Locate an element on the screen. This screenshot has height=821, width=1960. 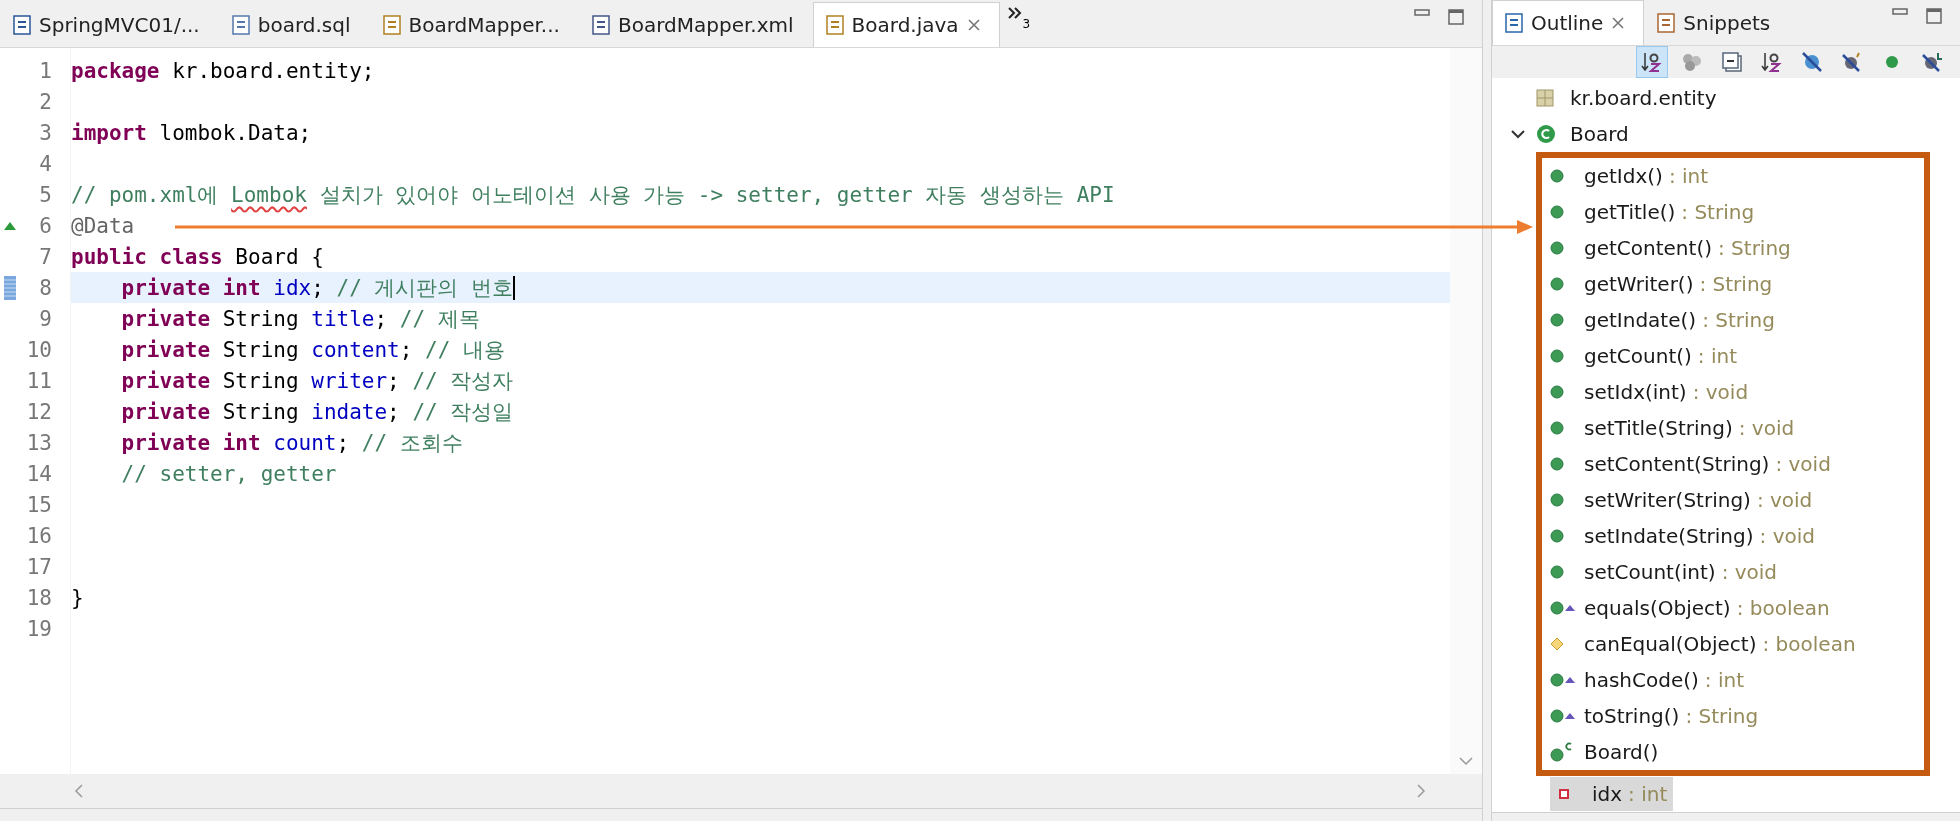
outline-tree-item: setTitle(String) : void is located at coordinates (1671, 428).